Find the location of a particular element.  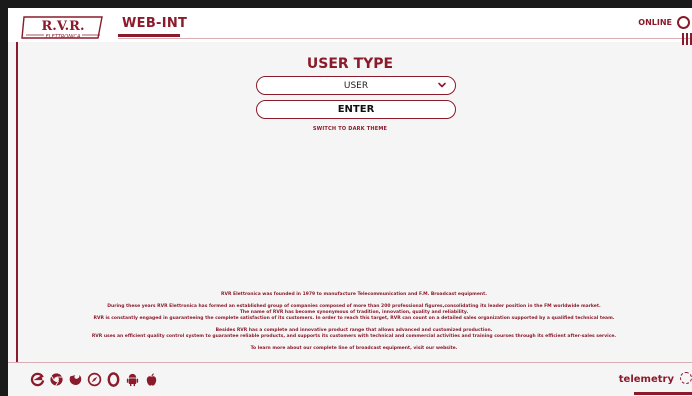

app-title: WEB-INT is located at coordinates (155, 23).